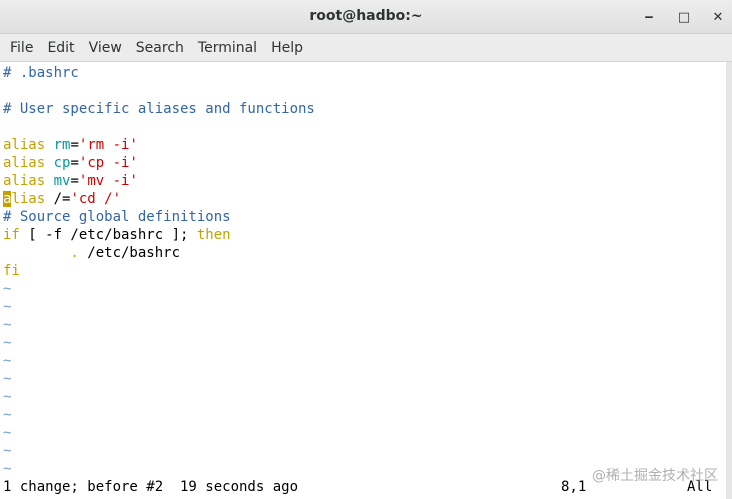 Image resolution: width=732 pixels, height=499 pixels. I want to click on editor-line: fi, so click(11, 271).